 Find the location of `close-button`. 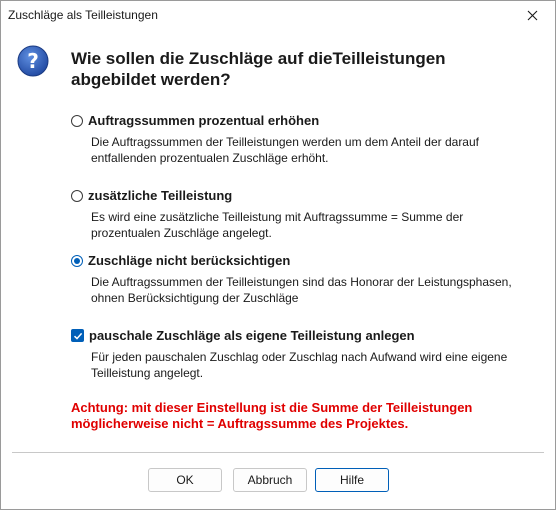

close-button is located at coordinates (532, 15).